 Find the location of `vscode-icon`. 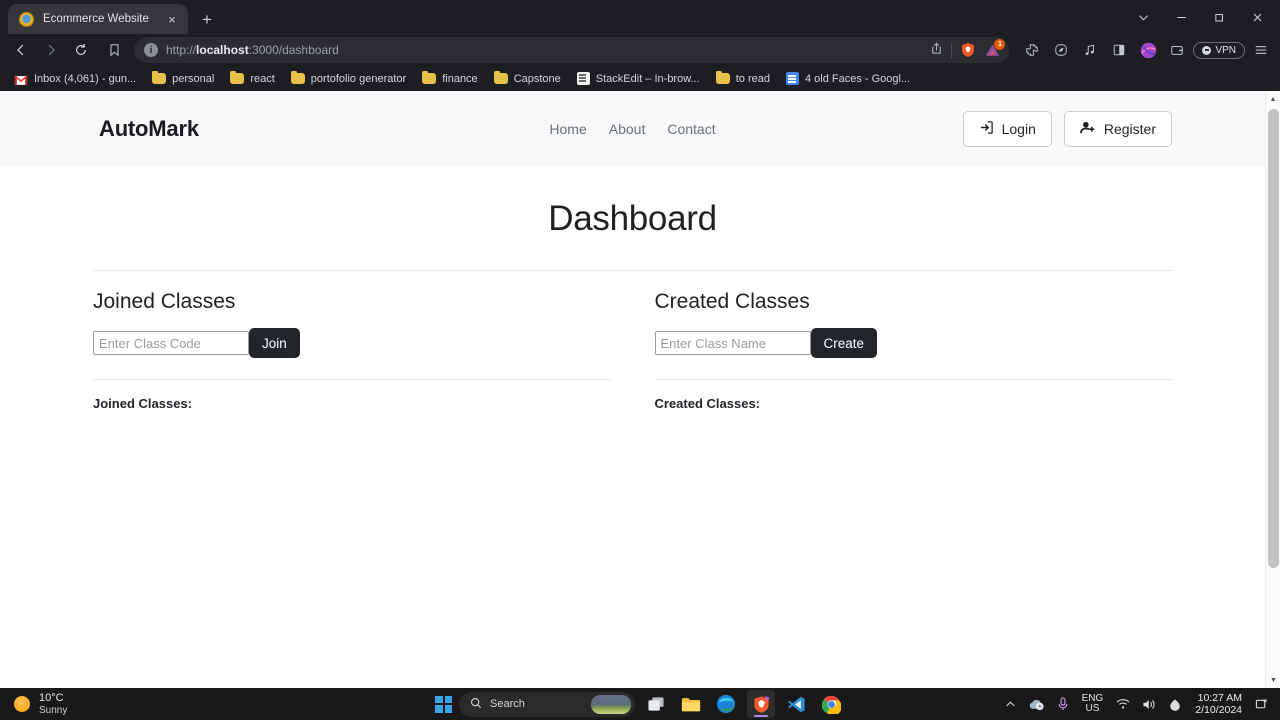

vscode-icon is located at coordinates (796, 704).